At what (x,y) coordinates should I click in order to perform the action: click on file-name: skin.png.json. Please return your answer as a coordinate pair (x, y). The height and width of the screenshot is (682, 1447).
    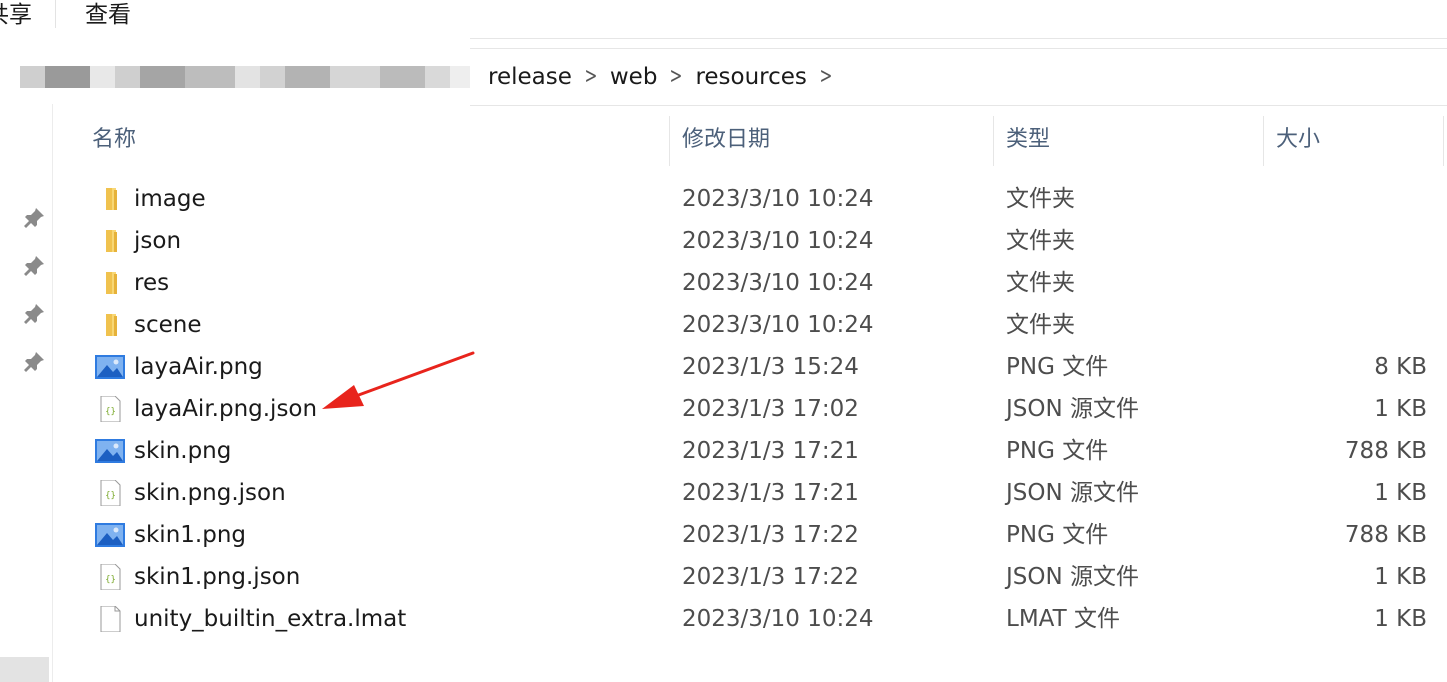
    Looking at the image, I should click on (210, 493).